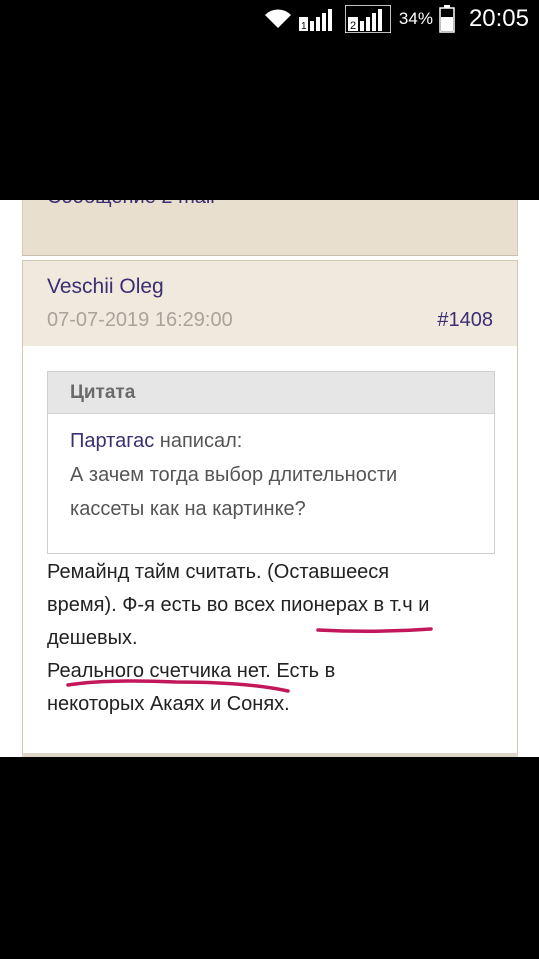 Image resolution: width=539 pixels, height=959 pixels. What do you see at coordinates (218, 572) in the screenshot?
I see `post-body-line: Ремайнд тайм считать. (Оставшееся` at bounding box center [218, 572].